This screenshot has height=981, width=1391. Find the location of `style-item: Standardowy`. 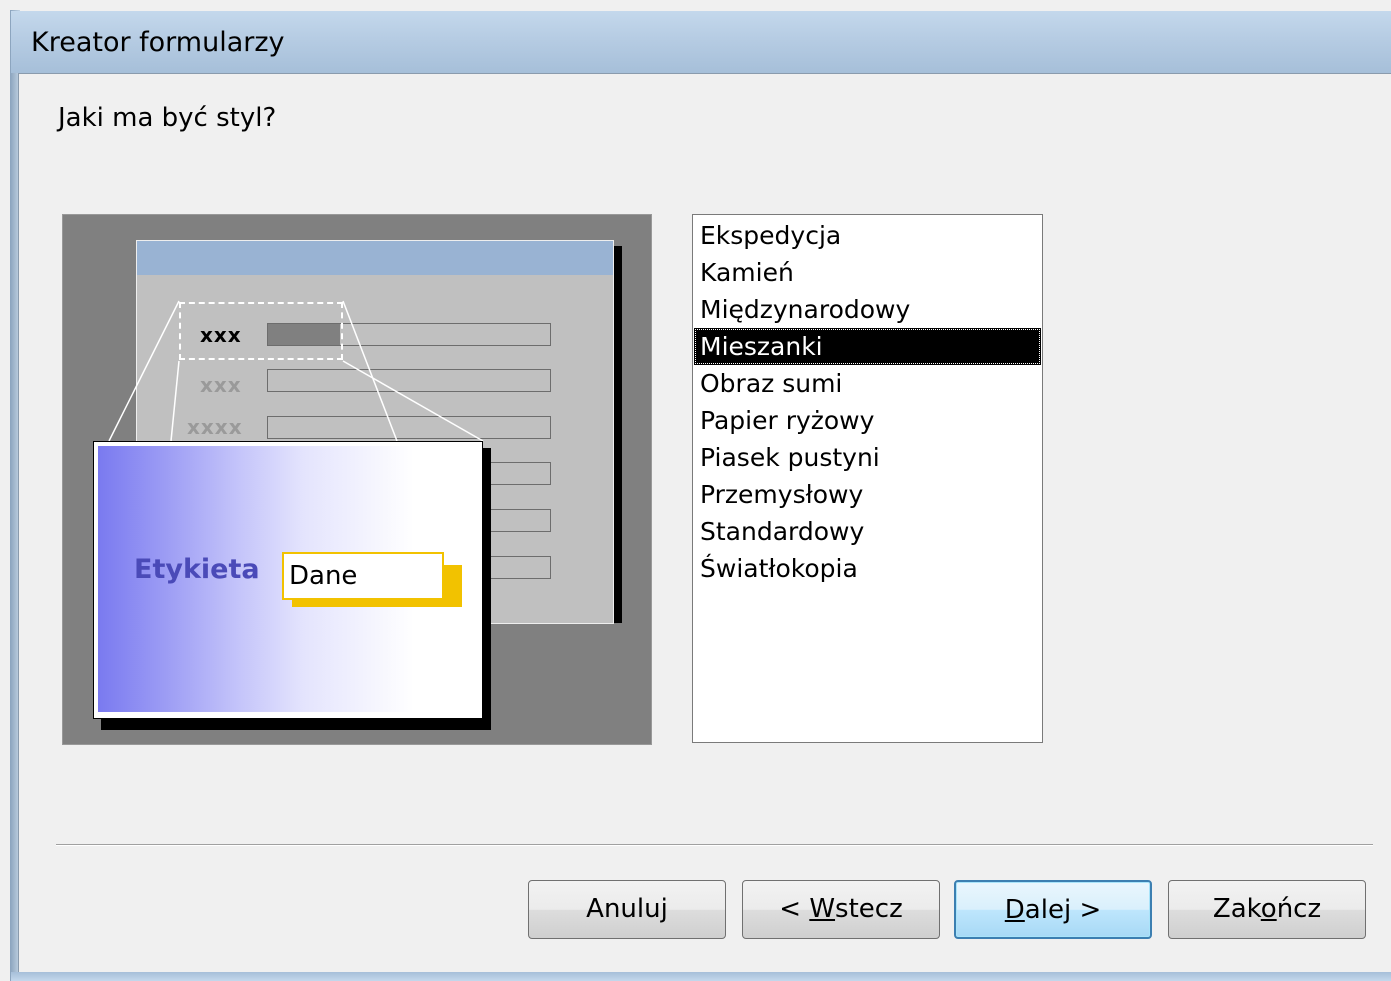

style-item: Standardowy is located at coordinates (867, 531).